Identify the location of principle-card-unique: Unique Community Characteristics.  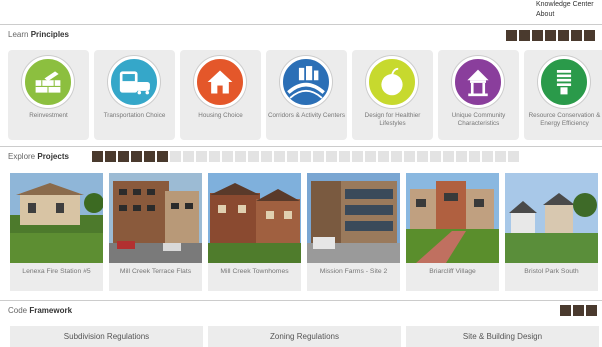
(478, 95).